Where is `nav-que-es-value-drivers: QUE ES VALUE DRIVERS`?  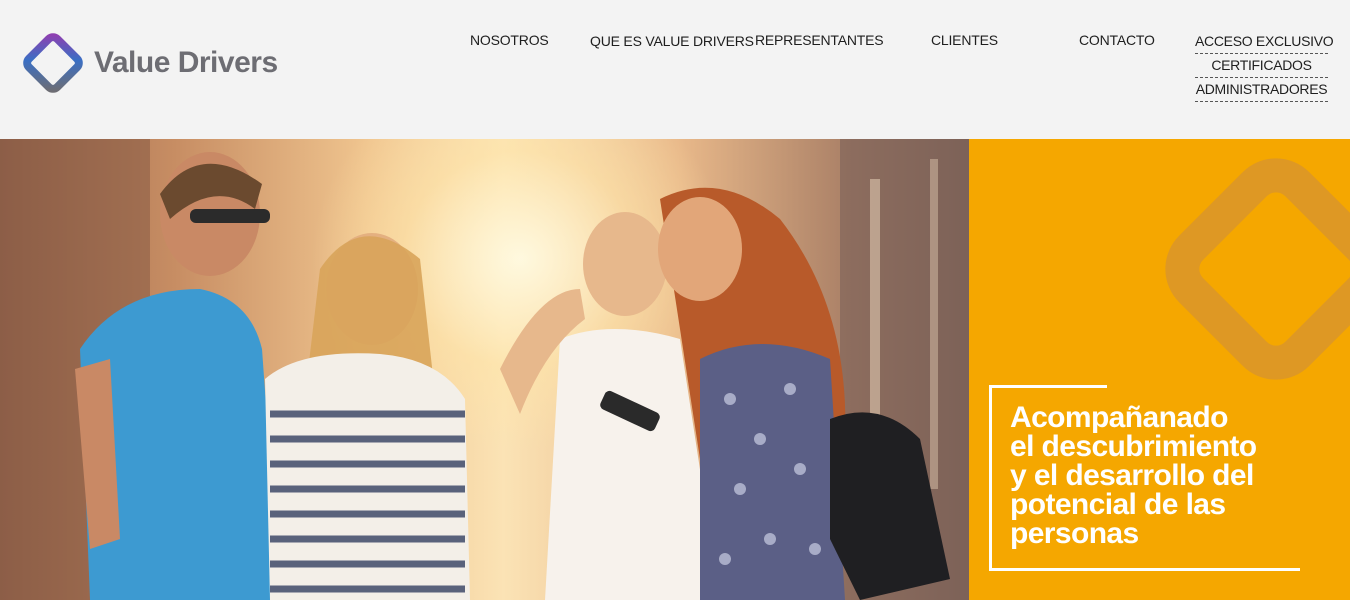 nav-que-es-value-drivers: QUE ES VALUE DRIVERS is located at coordinates (672, 41).